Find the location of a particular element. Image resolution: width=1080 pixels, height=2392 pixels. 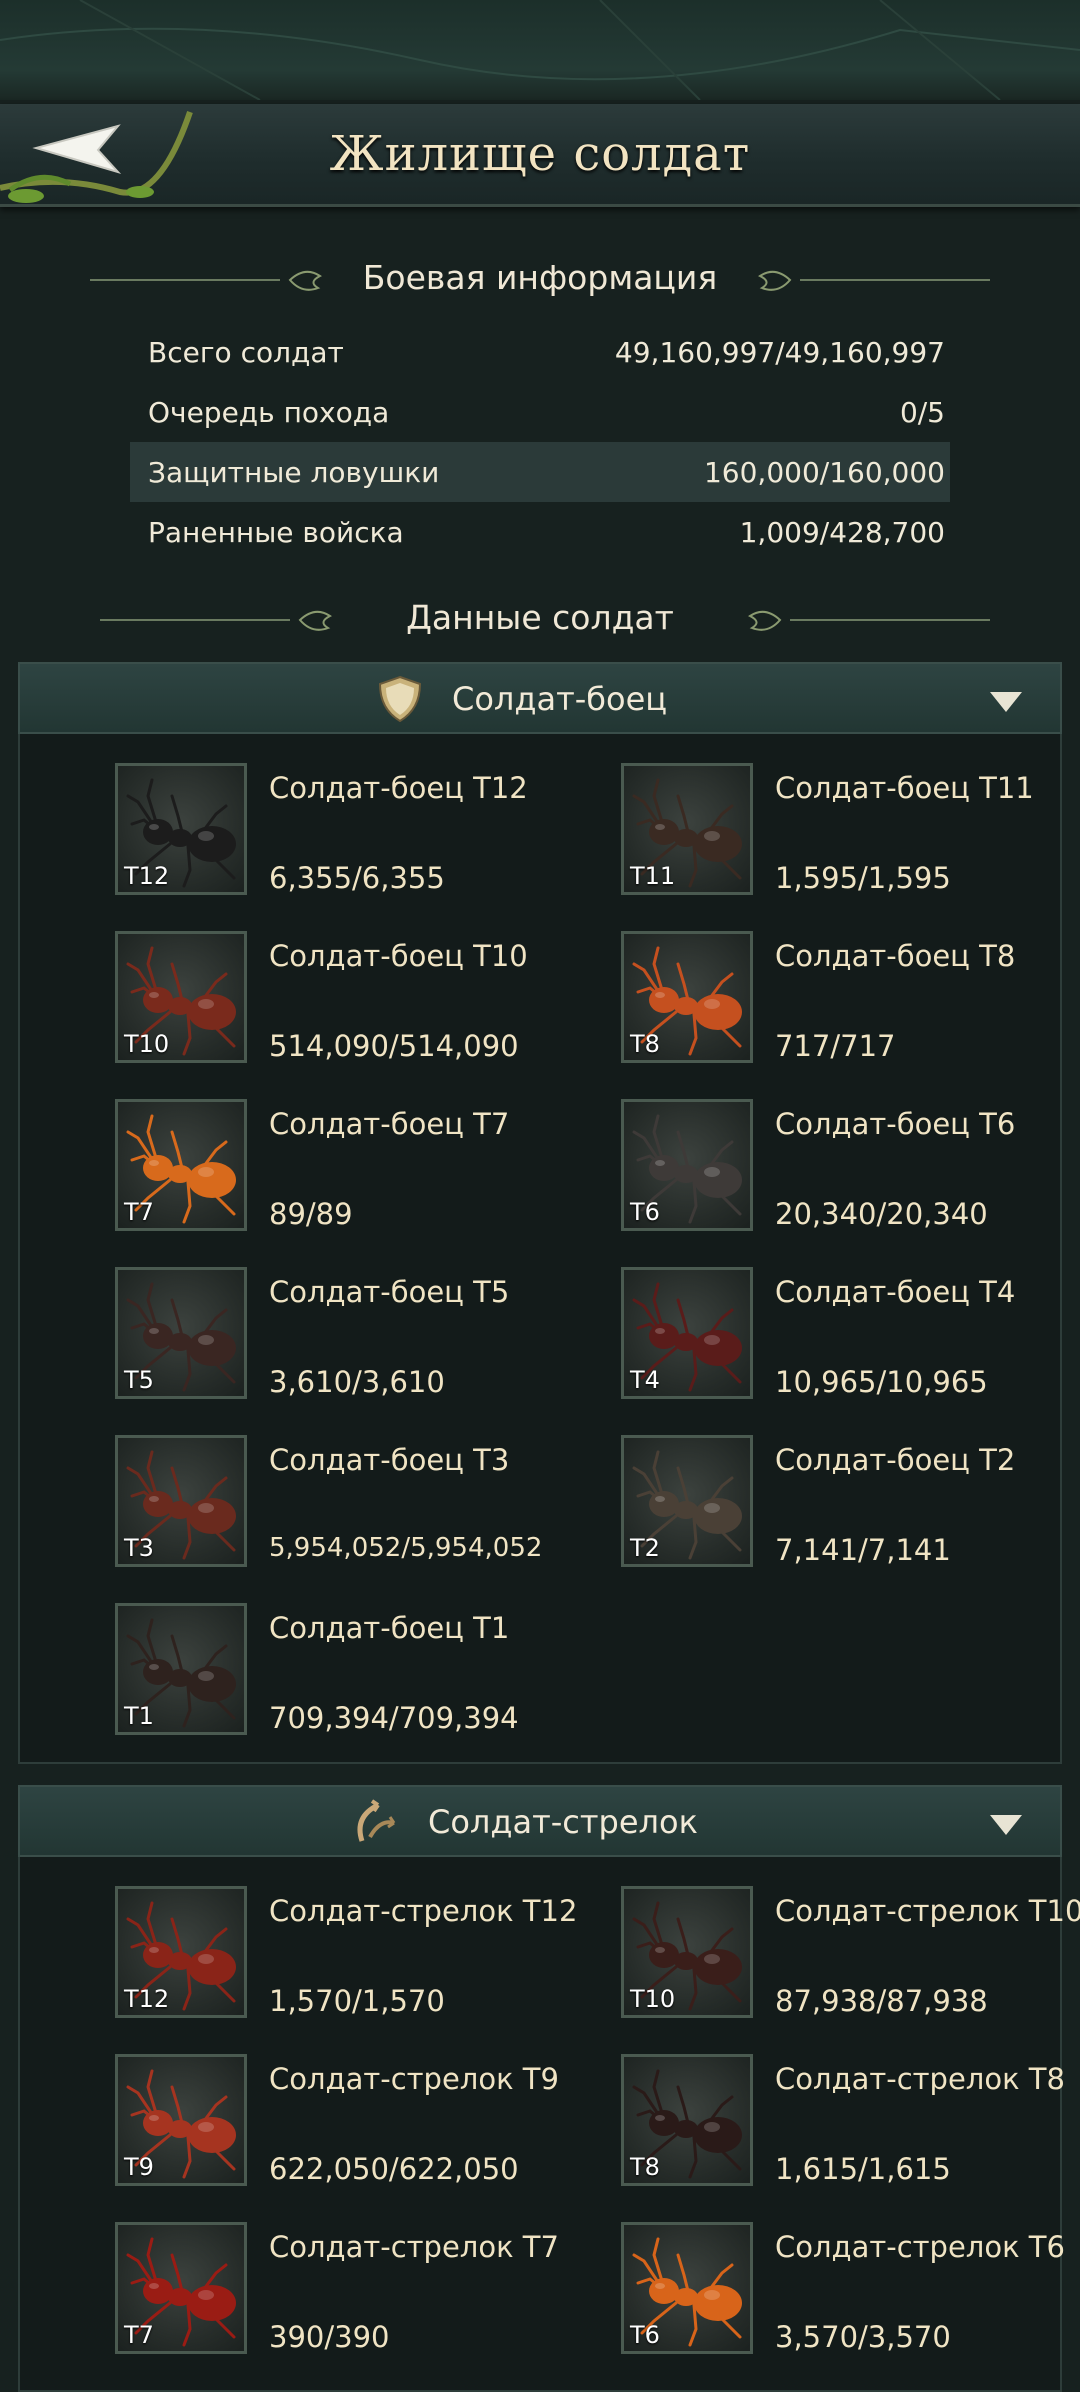

unit-count: 3,570/3,570 is located at coordinates (863, 2337).